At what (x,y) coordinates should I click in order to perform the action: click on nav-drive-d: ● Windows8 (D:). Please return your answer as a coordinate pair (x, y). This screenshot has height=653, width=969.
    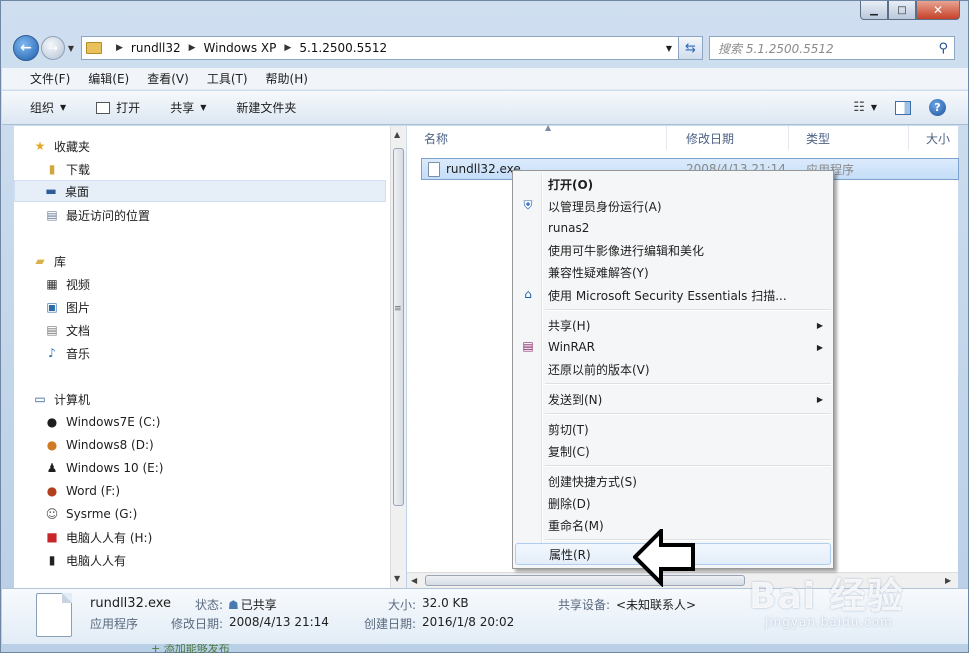
    Looking at the image, I should click on (99, 445).